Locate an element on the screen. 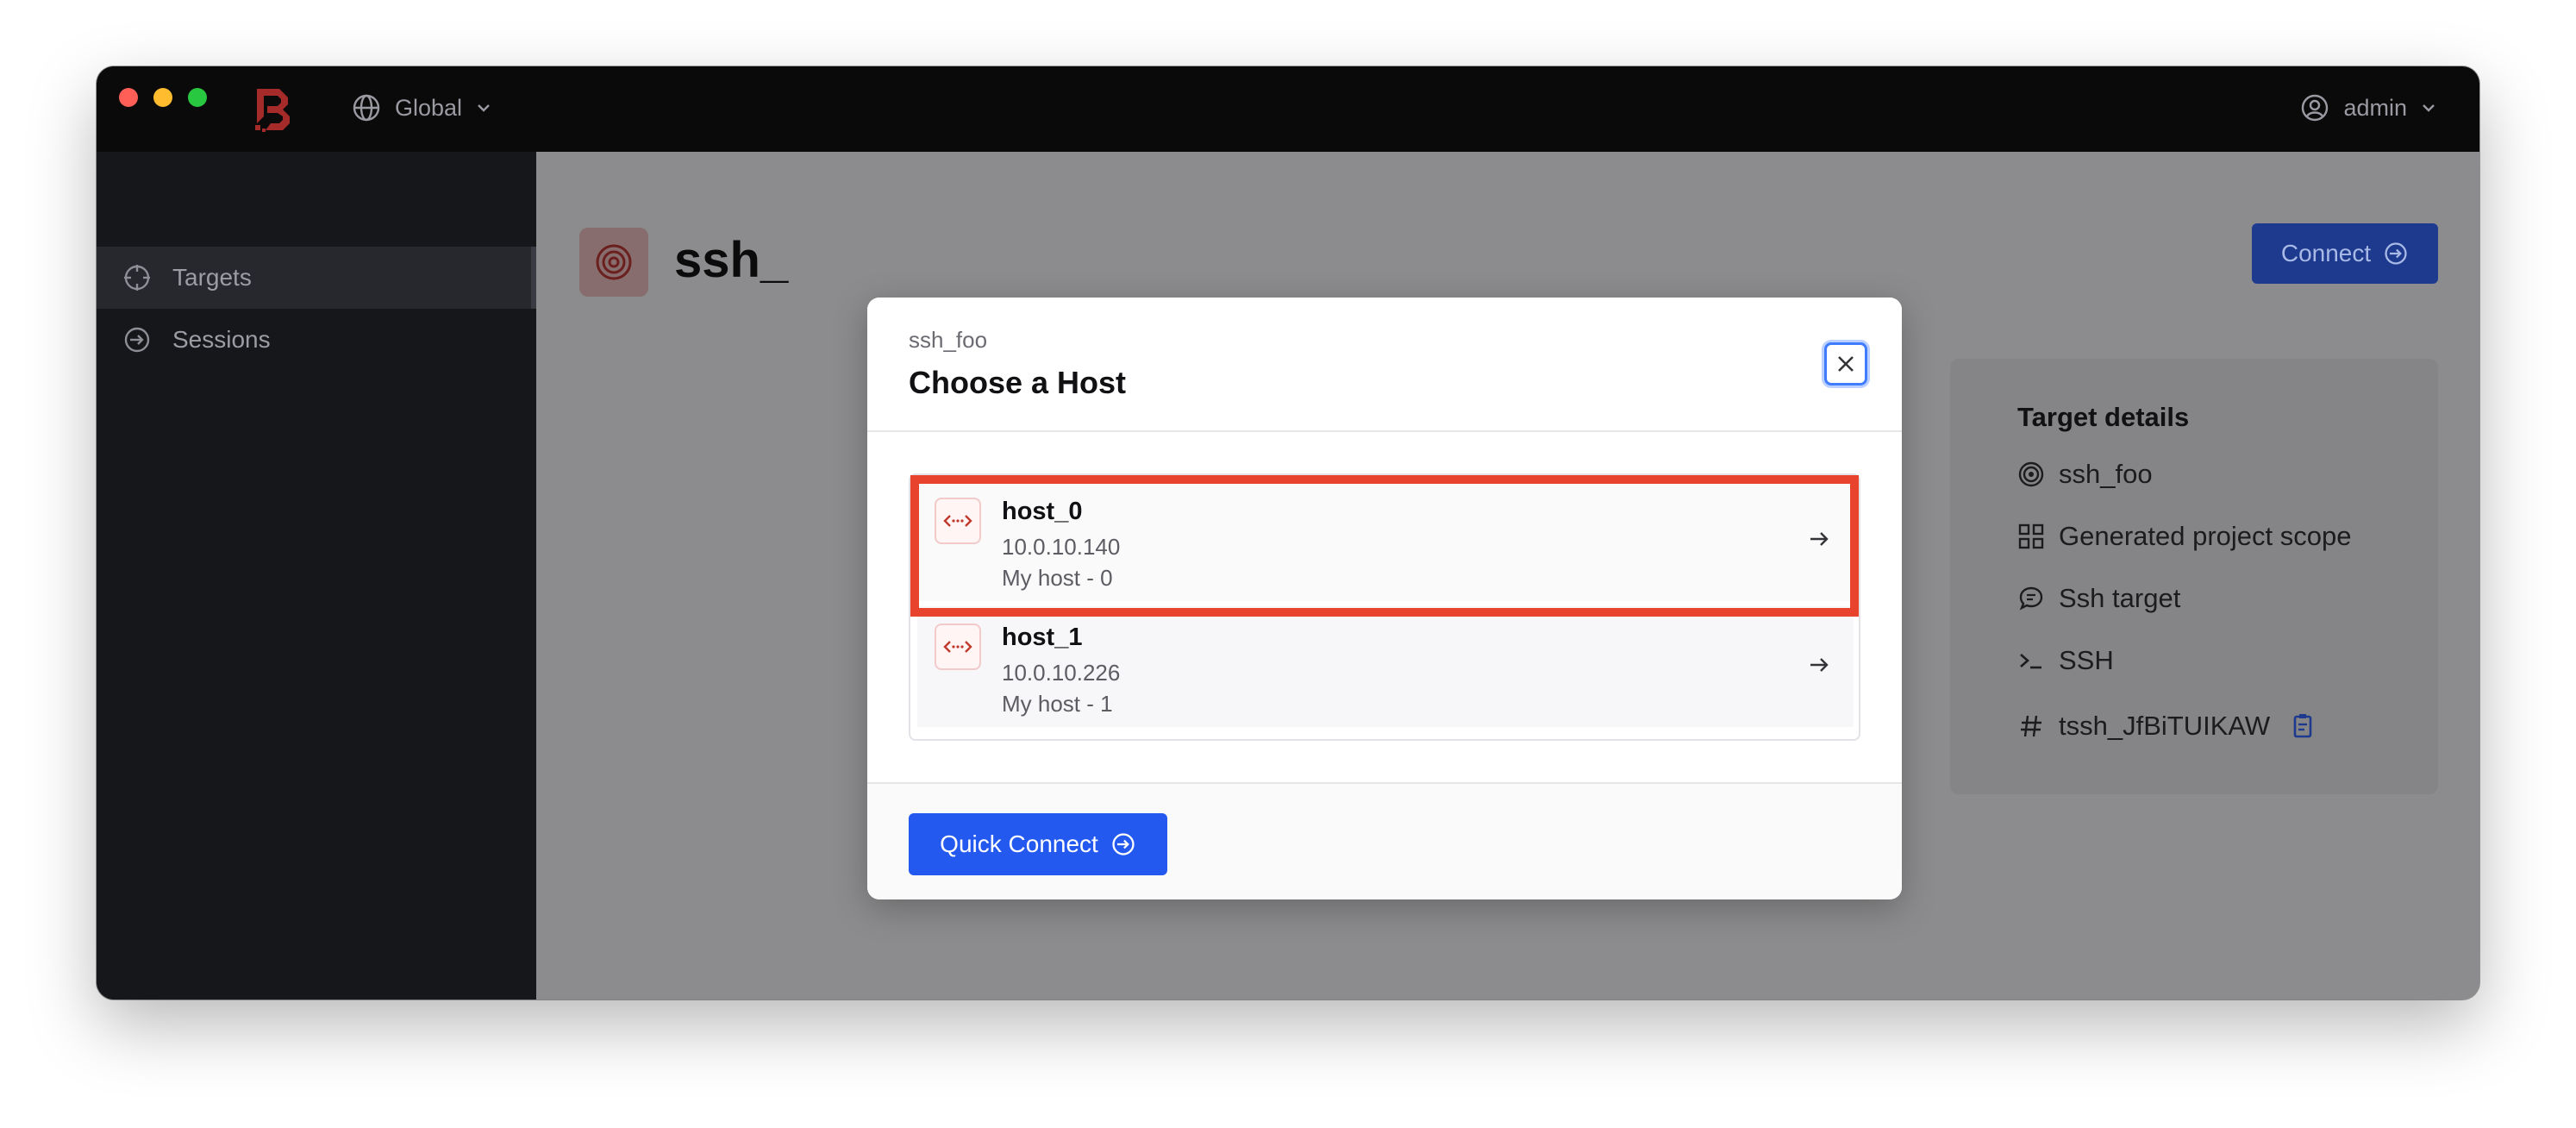 The image size is (2576, 1128). chat-icon is located at coordinates (2031, 598).